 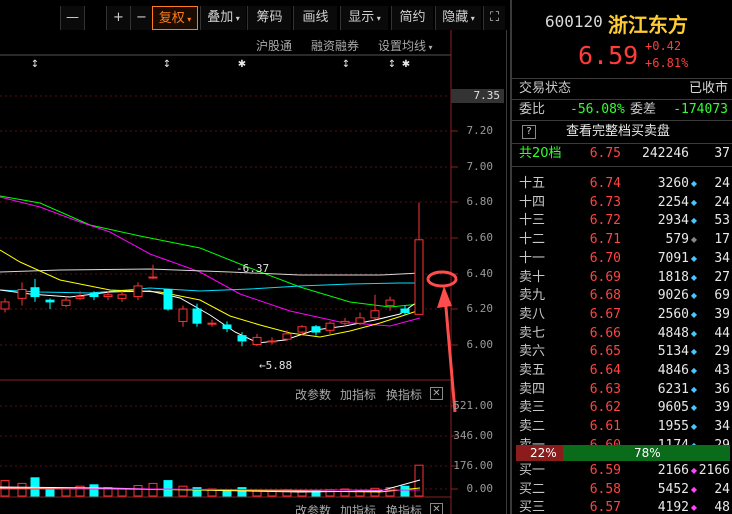 What do you see at coordinates (574, 21) in the screenshot?
I see `stock-code: 600120` at bounding box center [574, 21].